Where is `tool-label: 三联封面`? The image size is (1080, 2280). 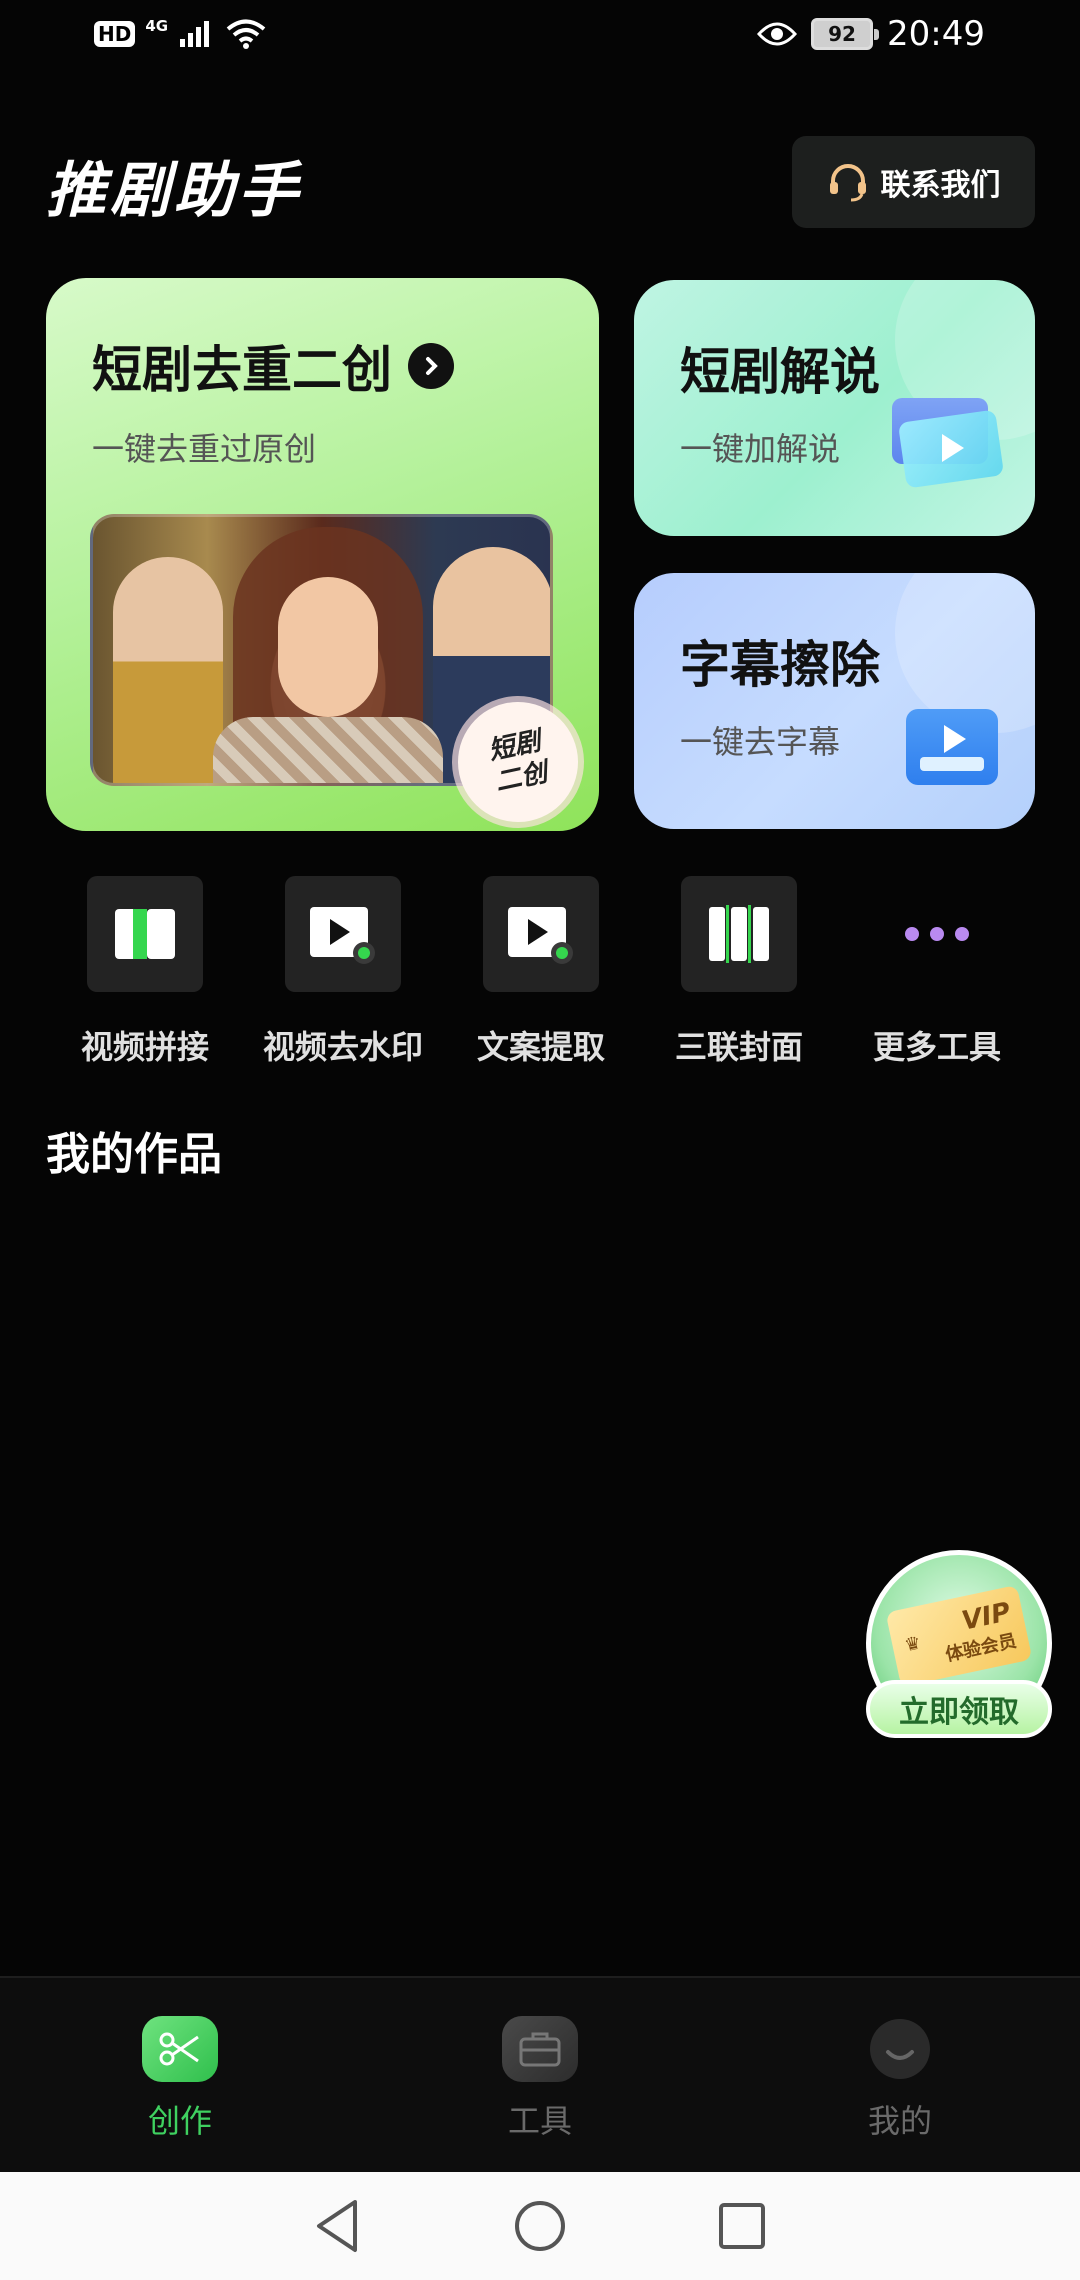 tool-label: 三联封面 is located at coordinates (738, 1047).